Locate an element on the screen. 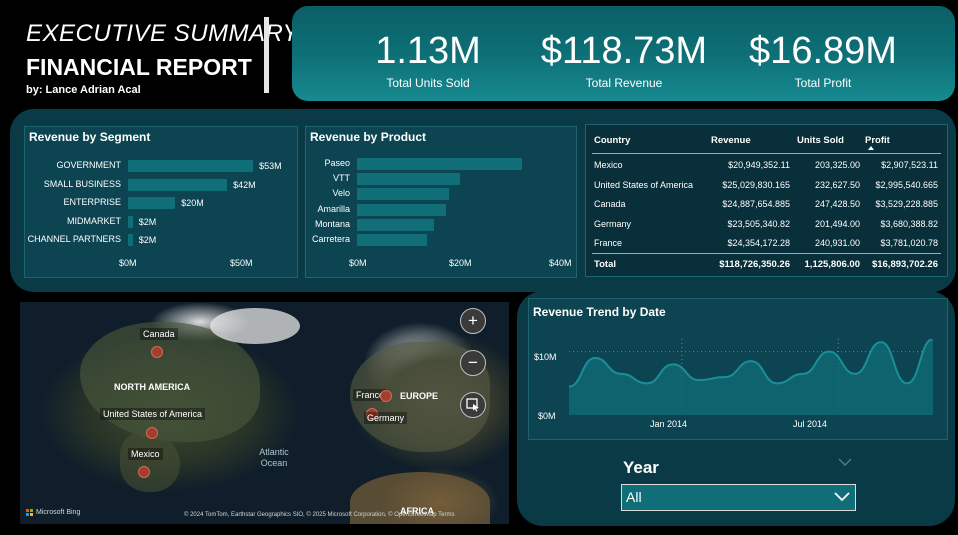  table-cell-units: 247,428.50 is located at coordinates (837, 204).